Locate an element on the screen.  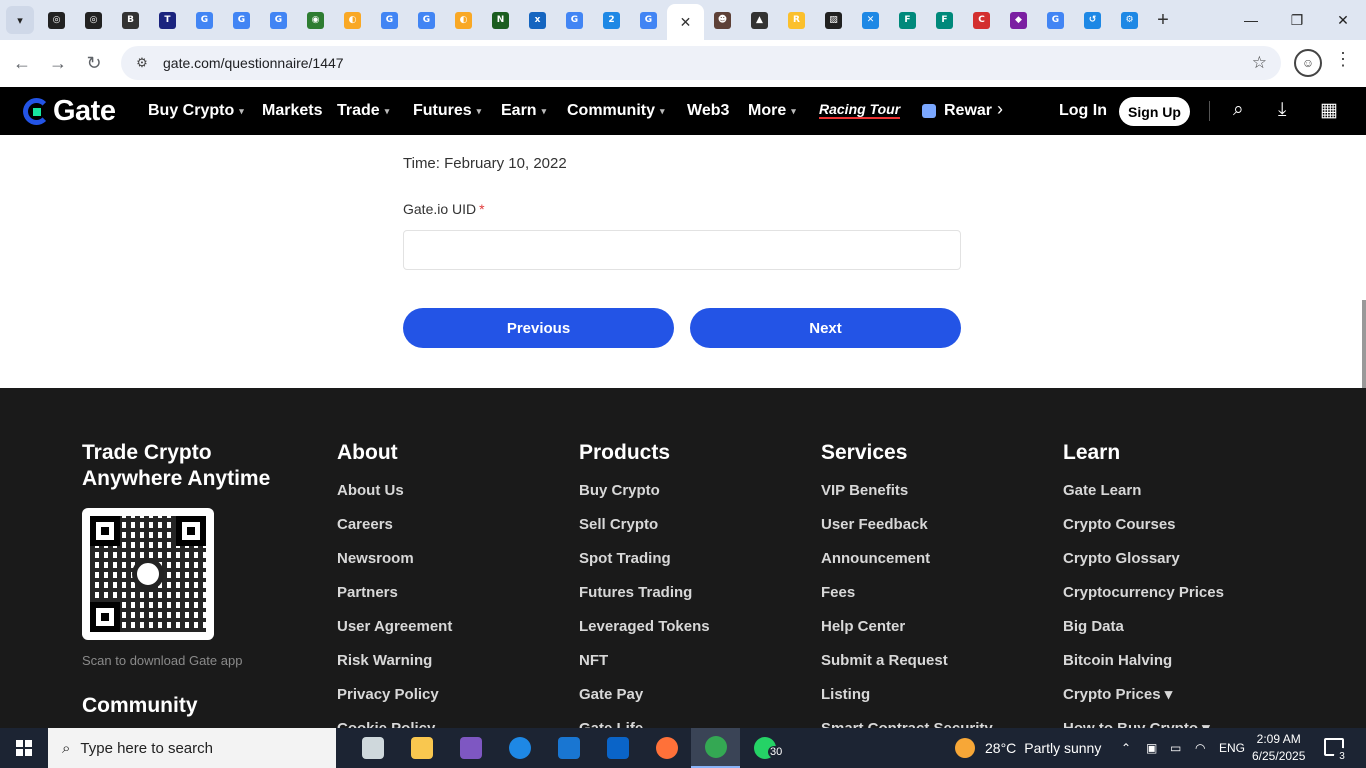
weather-widget: 28°C Partly sunny is located at coordinates (1028, 748).